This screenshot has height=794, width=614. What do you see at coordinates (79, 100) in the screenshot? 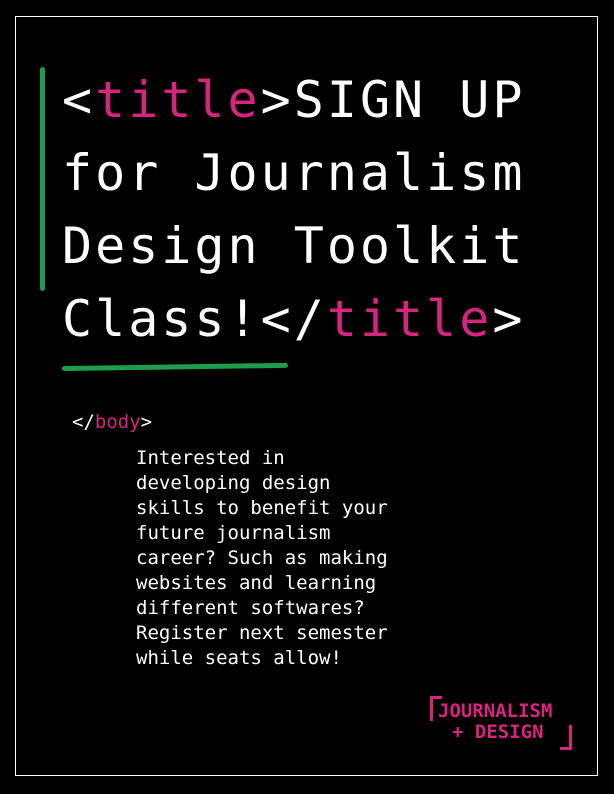
I see `open-tag-lt: <` at bounding box center [79, 100].